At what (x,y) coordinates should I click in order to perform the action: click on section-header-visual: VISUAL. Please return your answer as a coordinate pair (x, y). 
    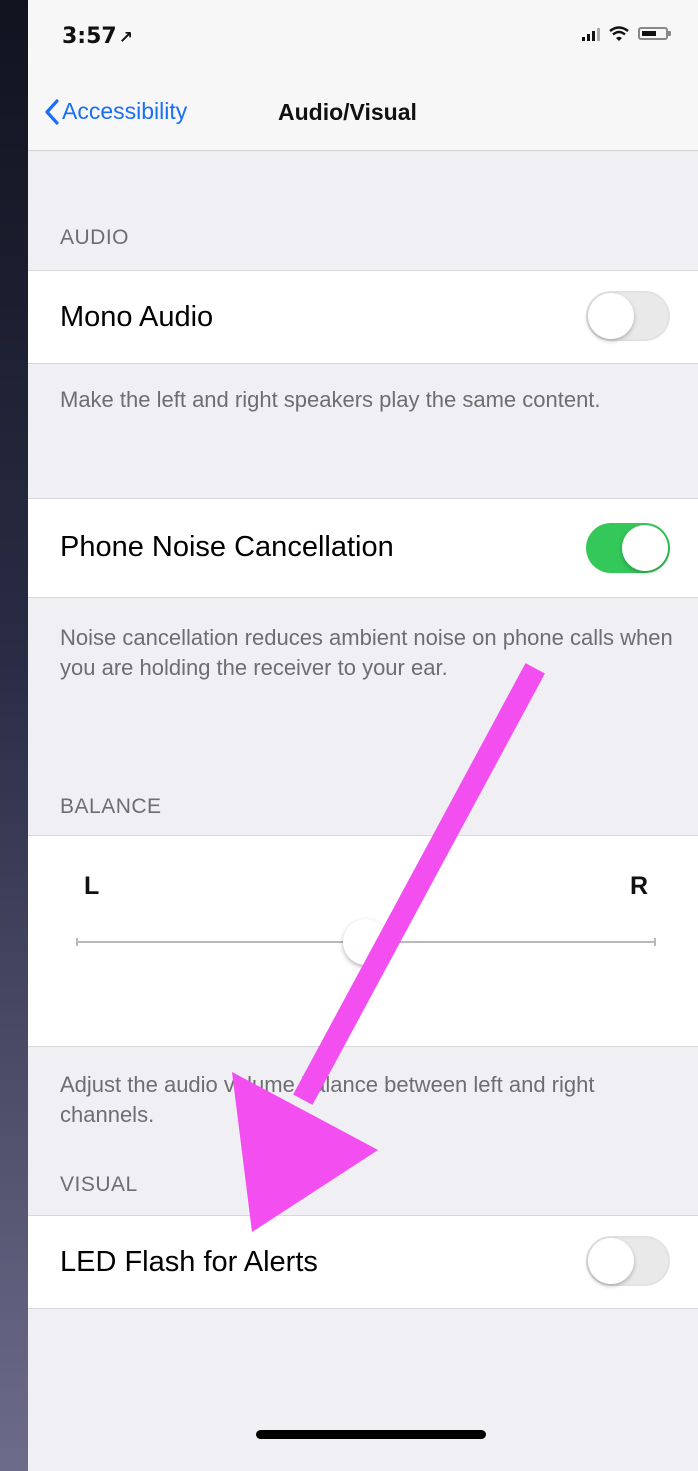
    Looking at the image, I should click on (99, 1184).